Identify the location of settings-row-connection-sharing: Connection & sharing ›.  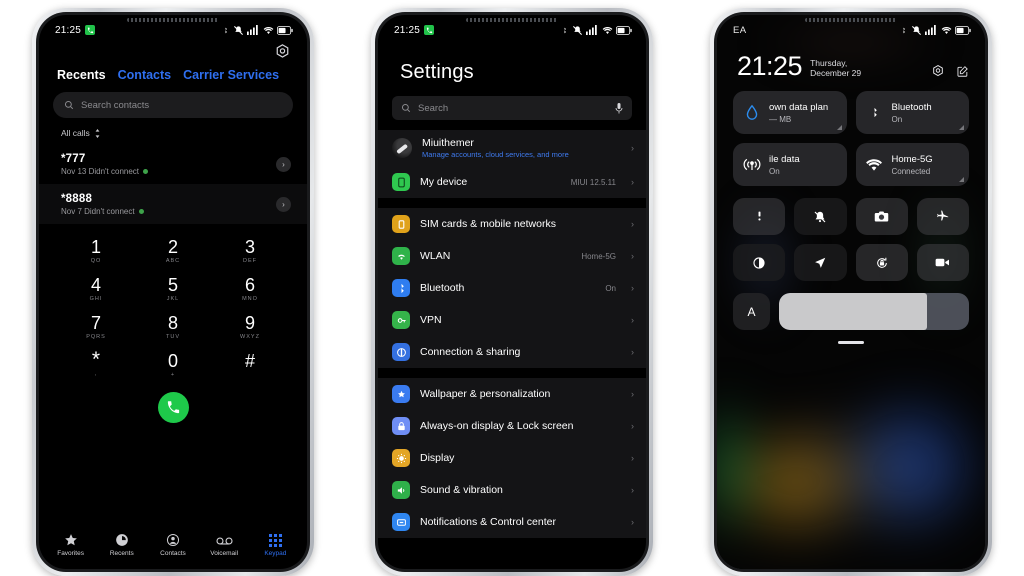
(512, 352).